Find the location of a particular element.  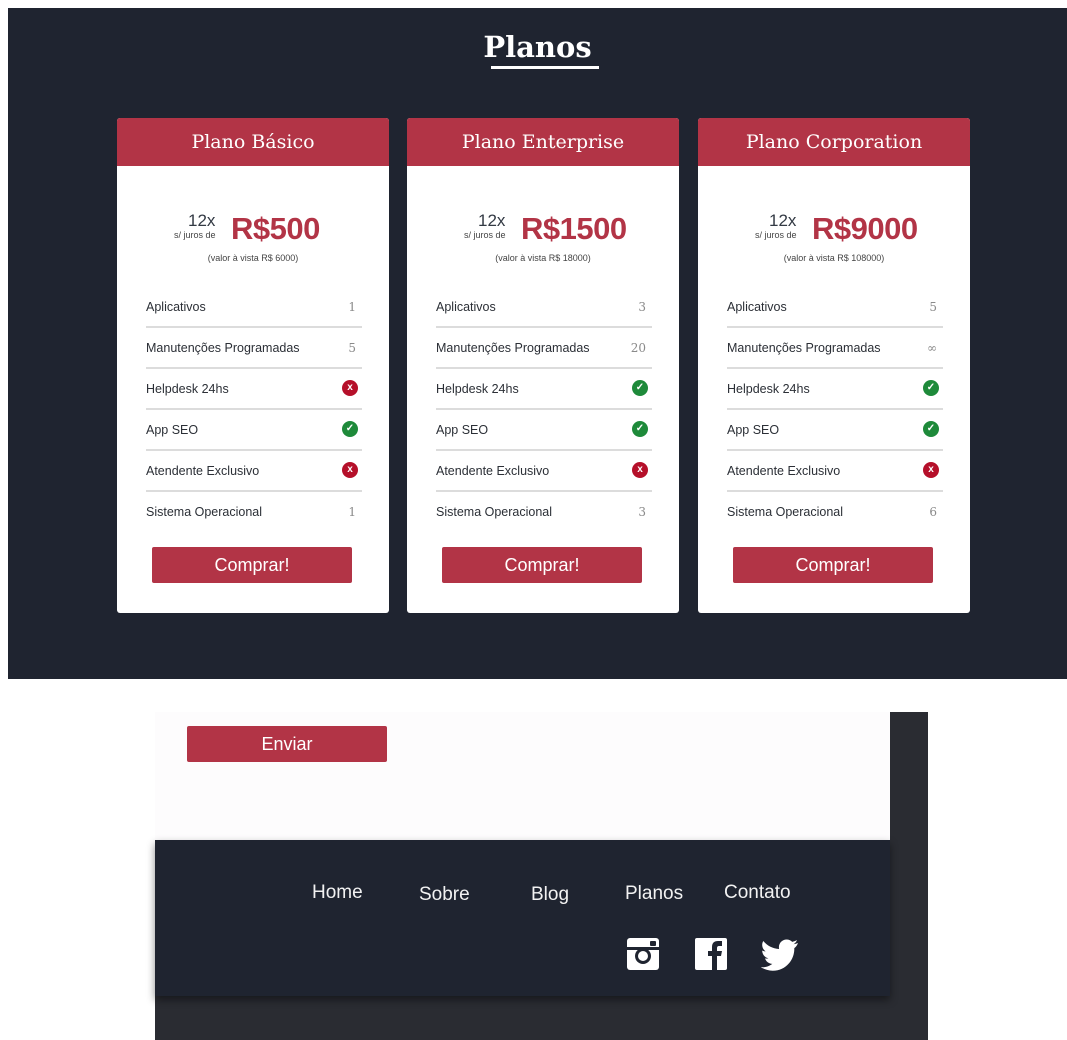

instagram-icon is located at coordinates (643, 954).